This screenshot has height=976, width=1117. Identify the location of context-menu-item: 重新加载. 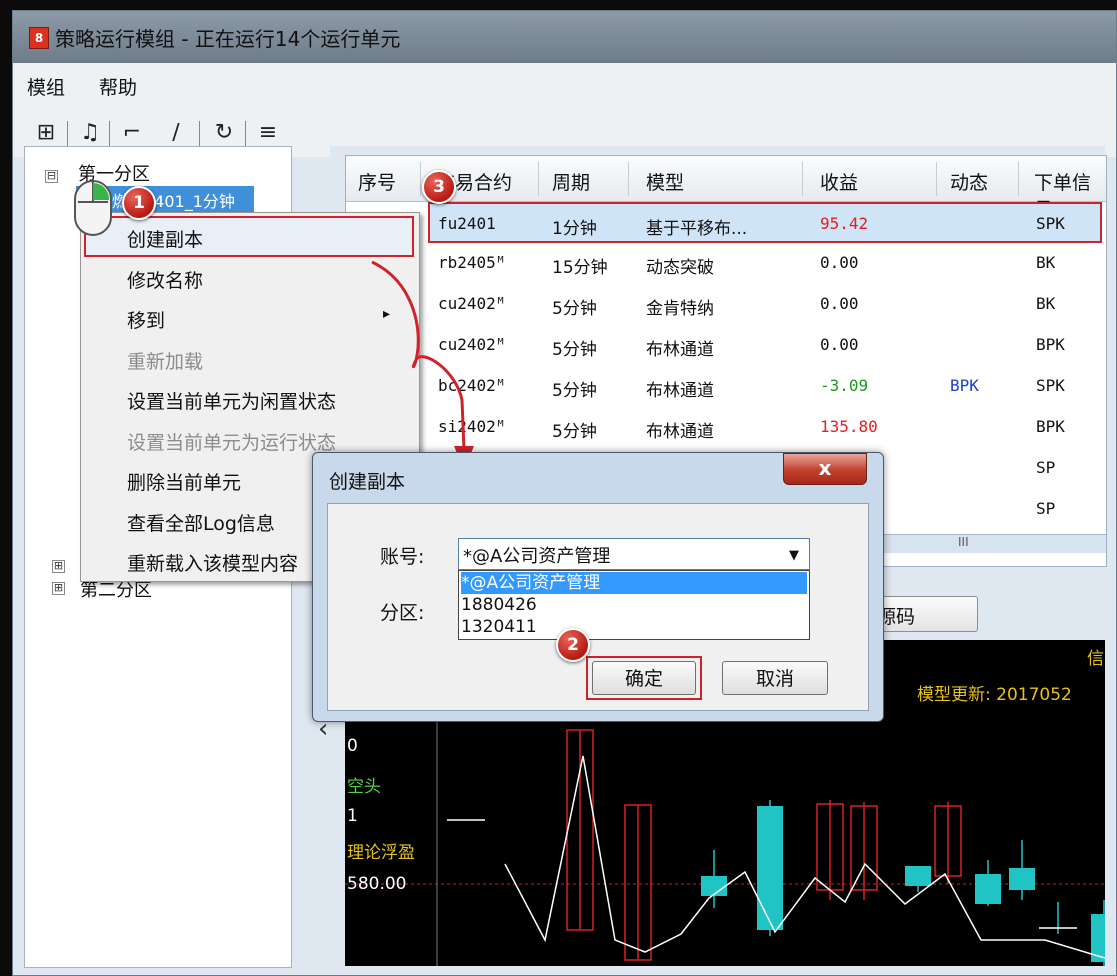
(165, 360).